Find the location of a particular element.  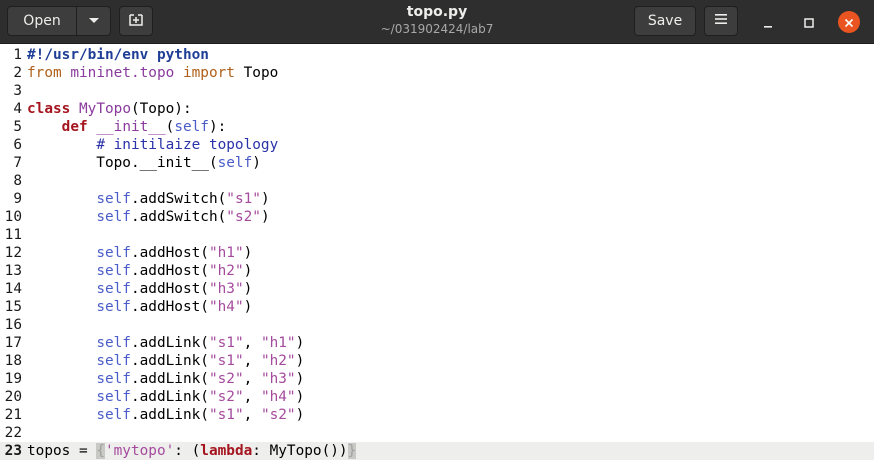

code-text: self.addHost("h3") is located at coordinates (139, 289).